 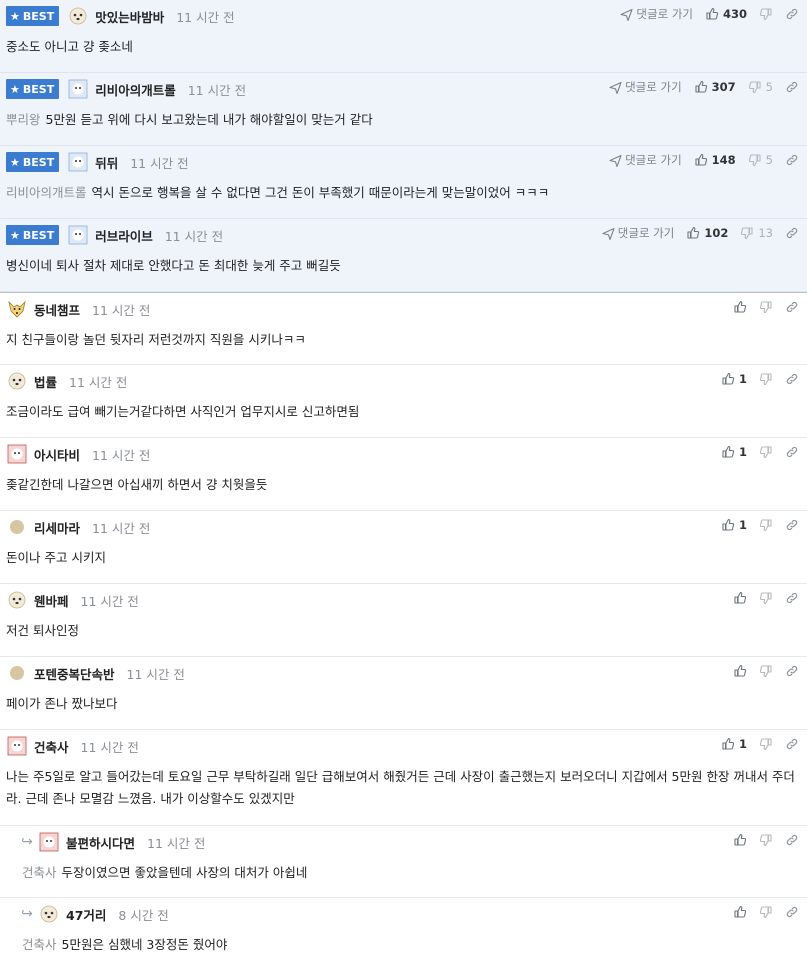 What do you see at coordinates (137, 484) in the screenshot?
I see `comment-text: 좆같긴한데 나갈으면 아십새끼 하면서 걍 치웟을듯` at bounding box center [137, 484].